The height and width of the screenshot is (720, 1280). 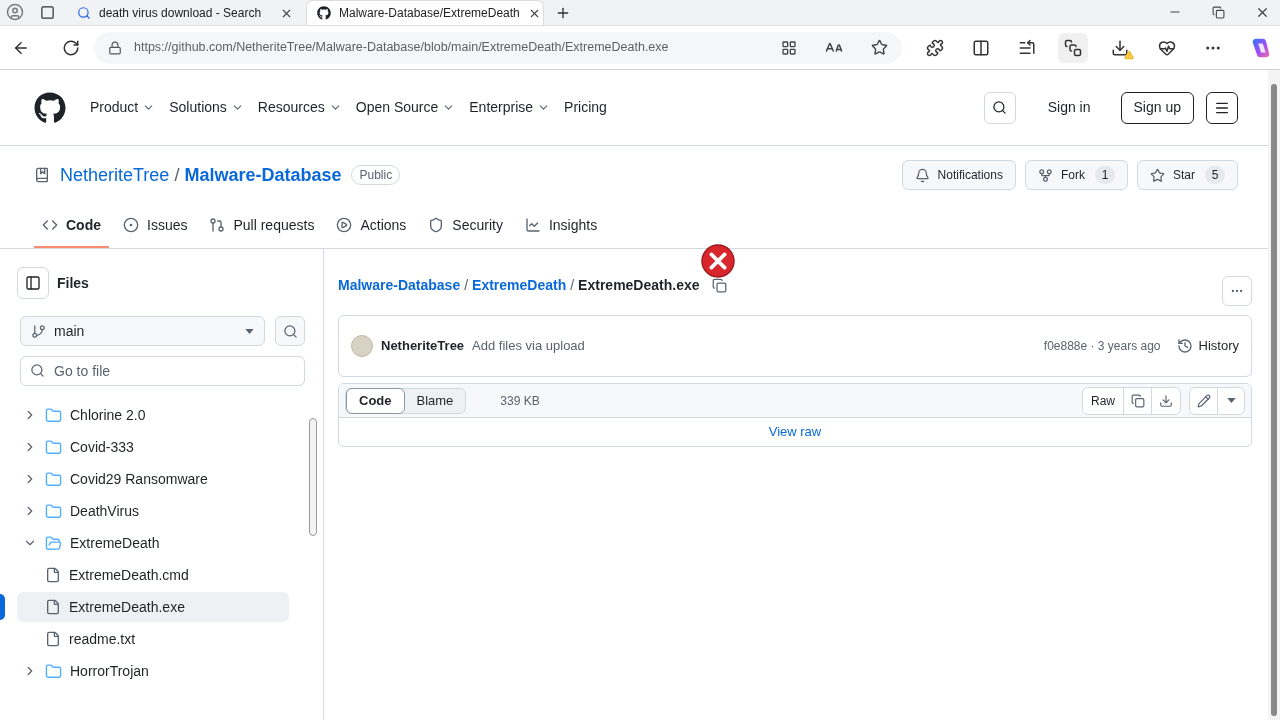 What do you see at coordinates (719, 285) in the screenshot?
I see `copy-icon` at bounding box center [719, 285].